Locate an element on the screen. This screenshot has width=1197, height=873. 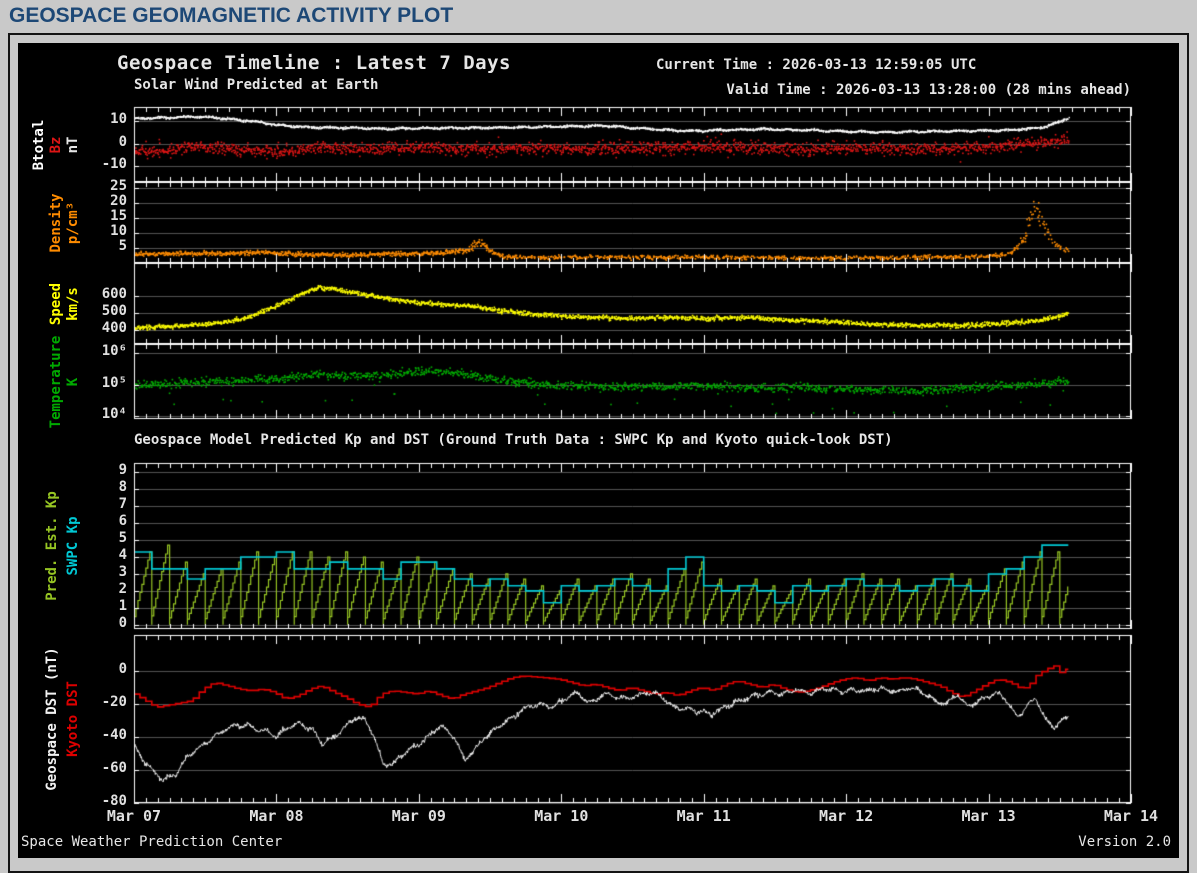
subtitle-solar-wind: Solar Wind Predicted at Earth is located at coordinates (256, 85).